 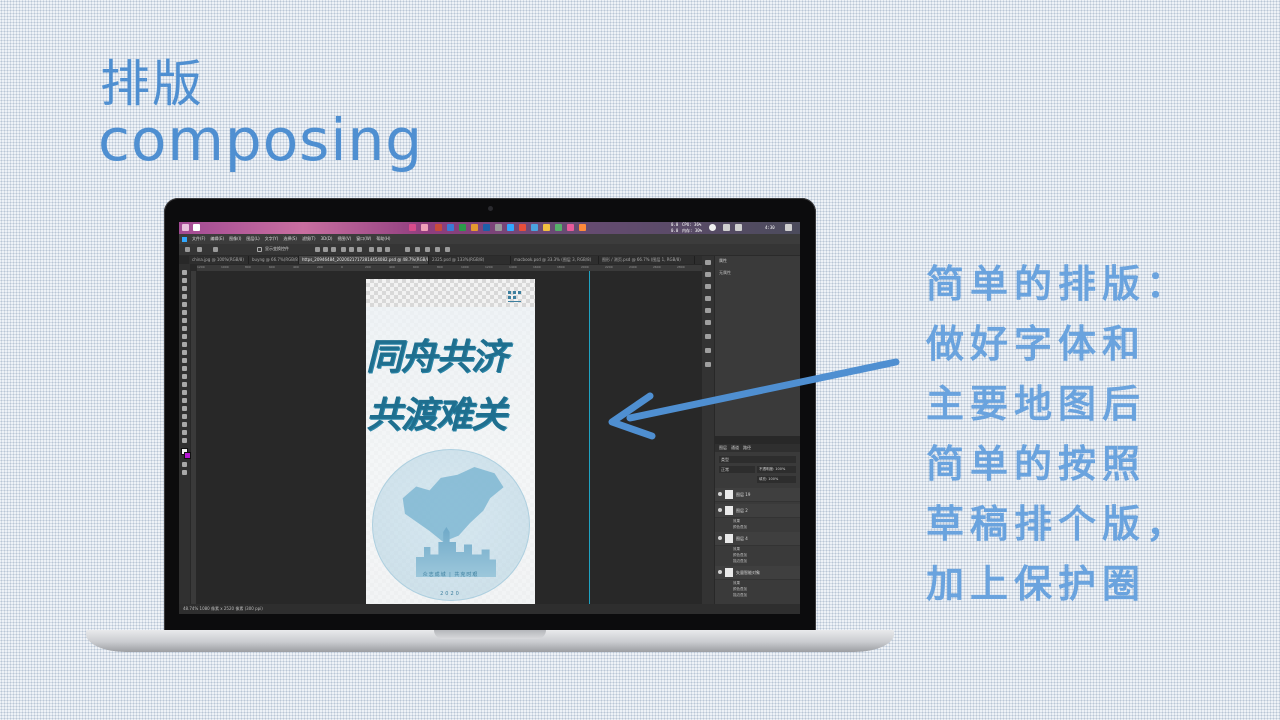 What do you see at coordinates (184, 320) in the screenshot?
I see `eyedropper-tool-icon` at bounding box center [184, 320].